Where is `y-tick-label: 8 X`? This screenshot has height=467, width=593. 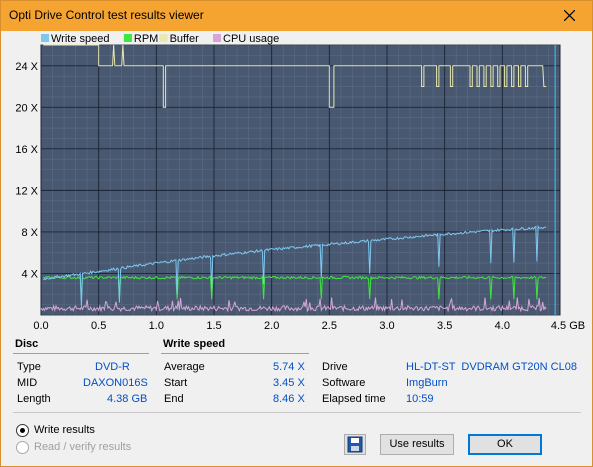 y-tick-label: 8 X is located at coordinates (29, 233).